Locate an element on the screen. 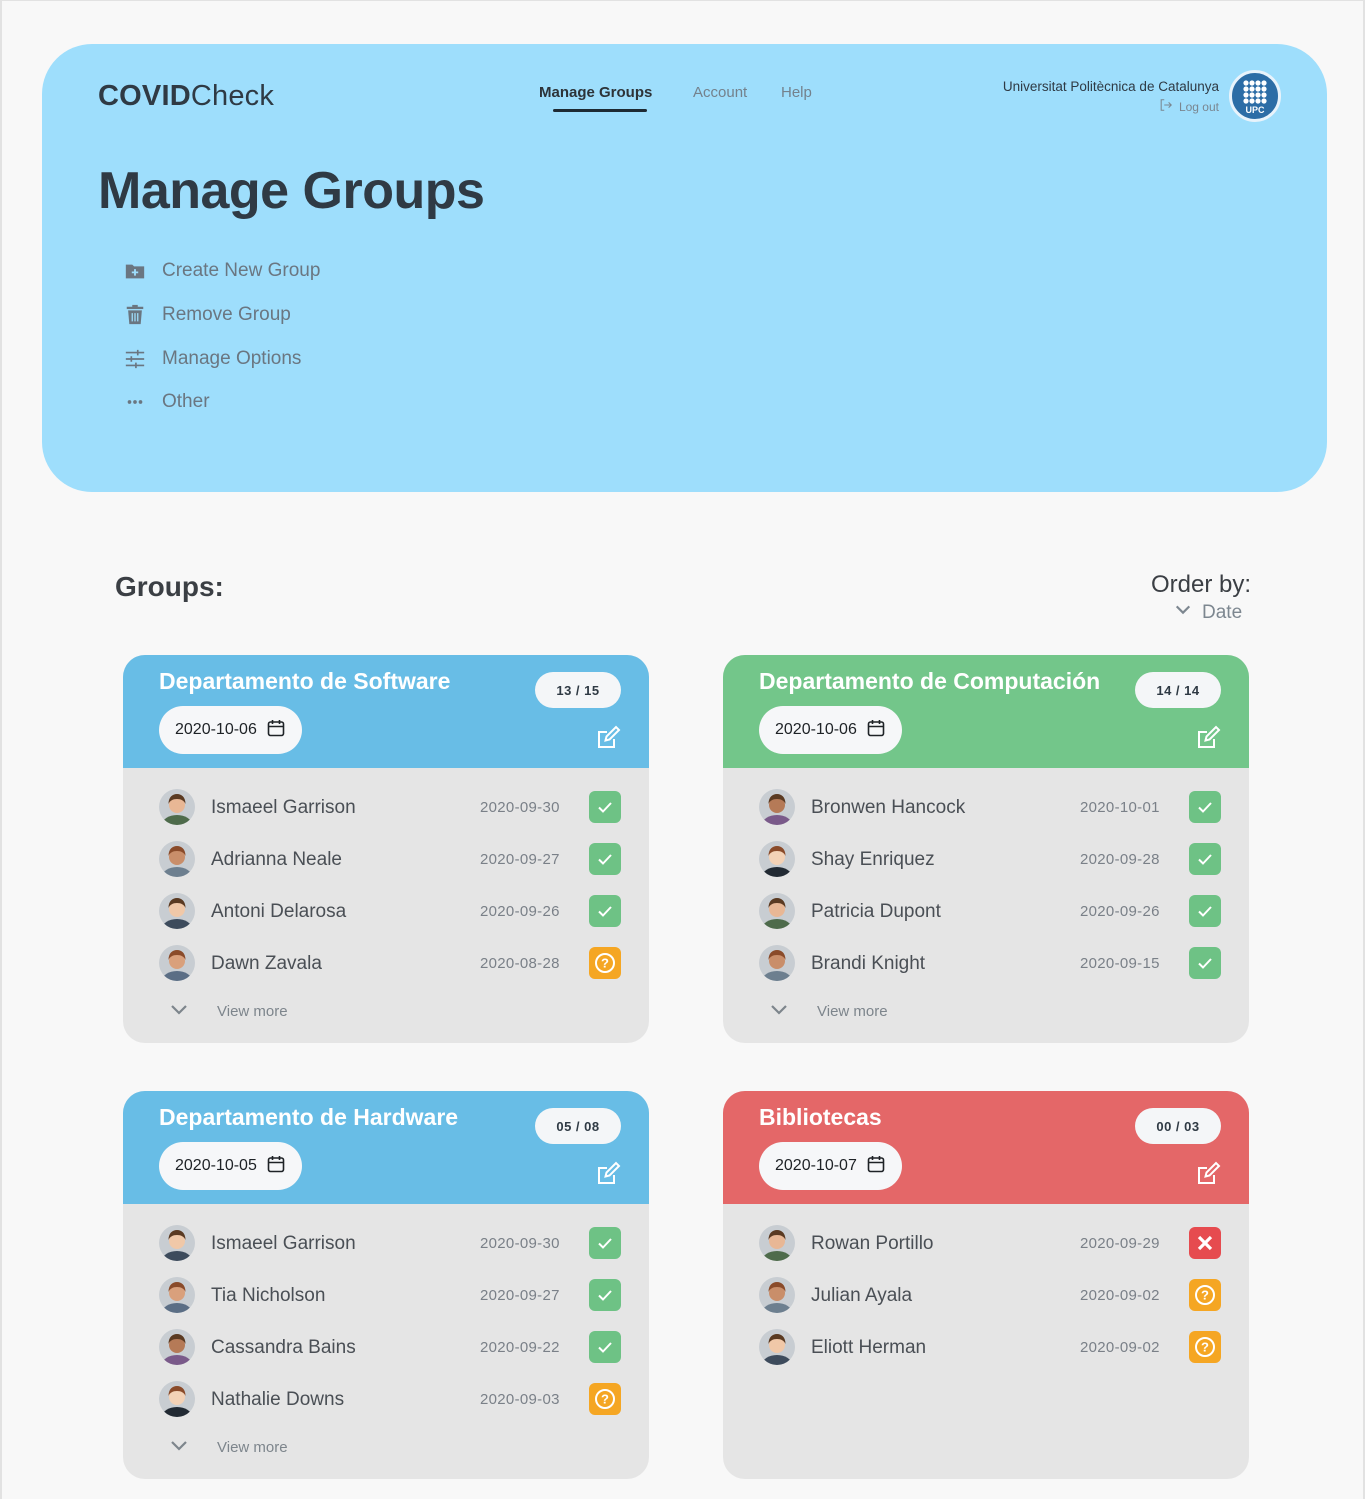  member-row: Cassandra Bains 2020-09-22 is located at coordinates (391, 1347).